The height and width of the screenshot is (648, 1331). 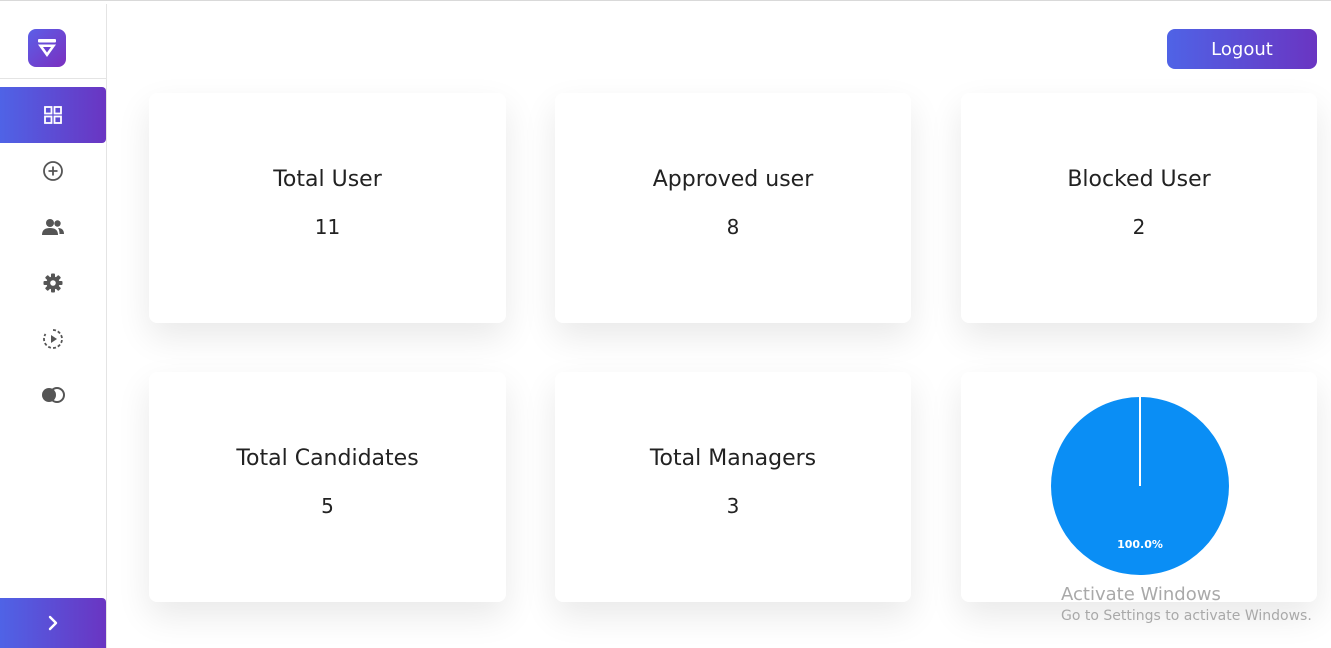 What do you see at coordinates (327, 487) in the screenshot?
I see `stat-card-total-candidates: Total Candidates 5` at bounding box center [327, 487].